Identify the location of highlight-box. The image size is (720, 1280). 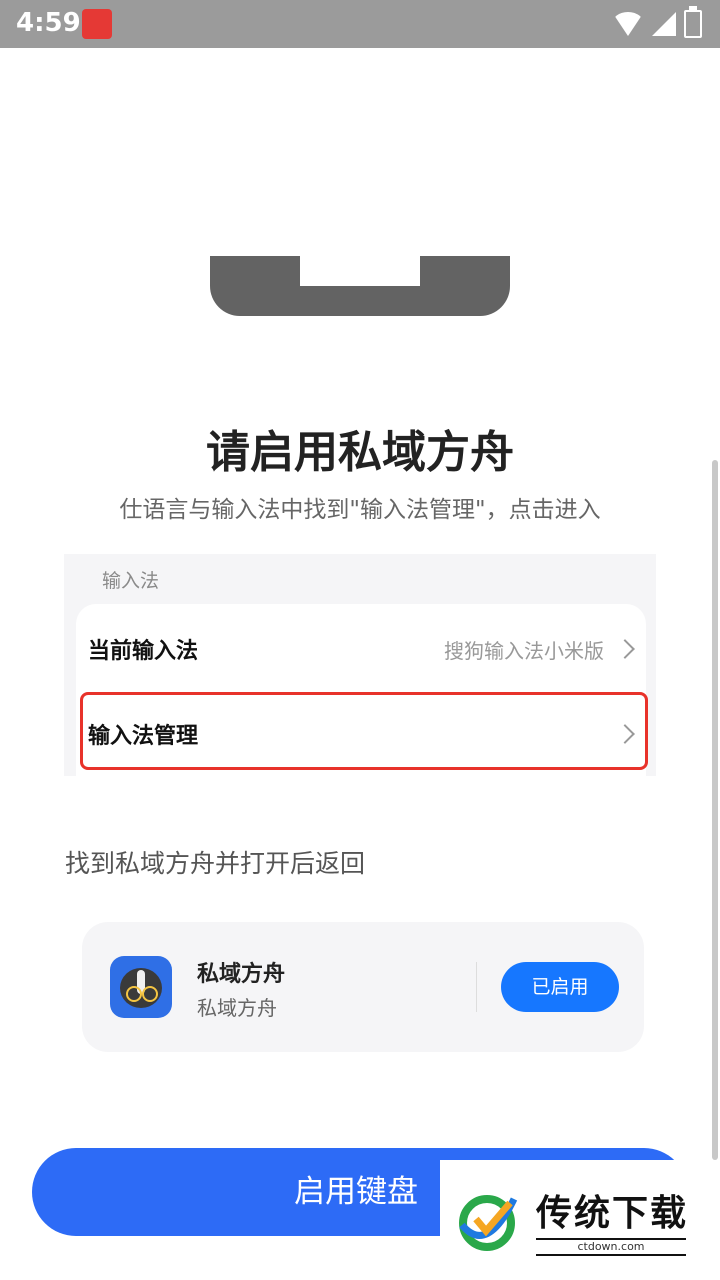
(364, 731).